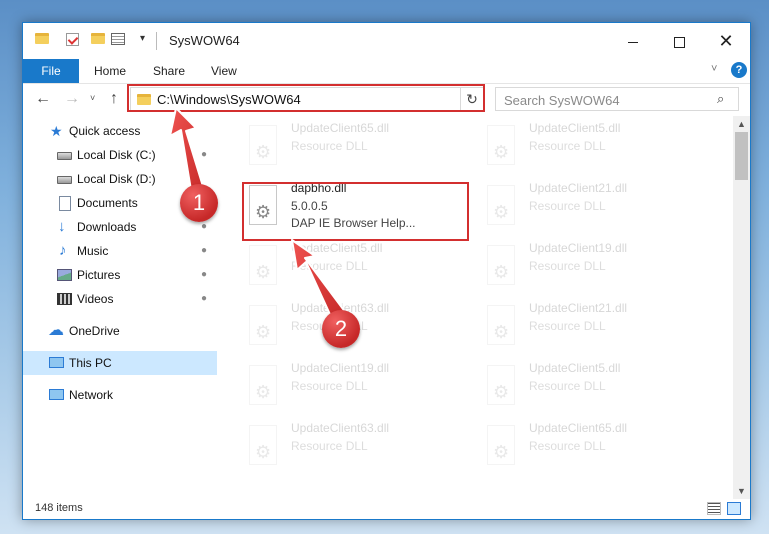 The width and height of the screenshot is (769, 534). What do you see at coordinates (114, 99) in the screenshot?
I see `up-button: ↑` at bounding box center [114, 99].